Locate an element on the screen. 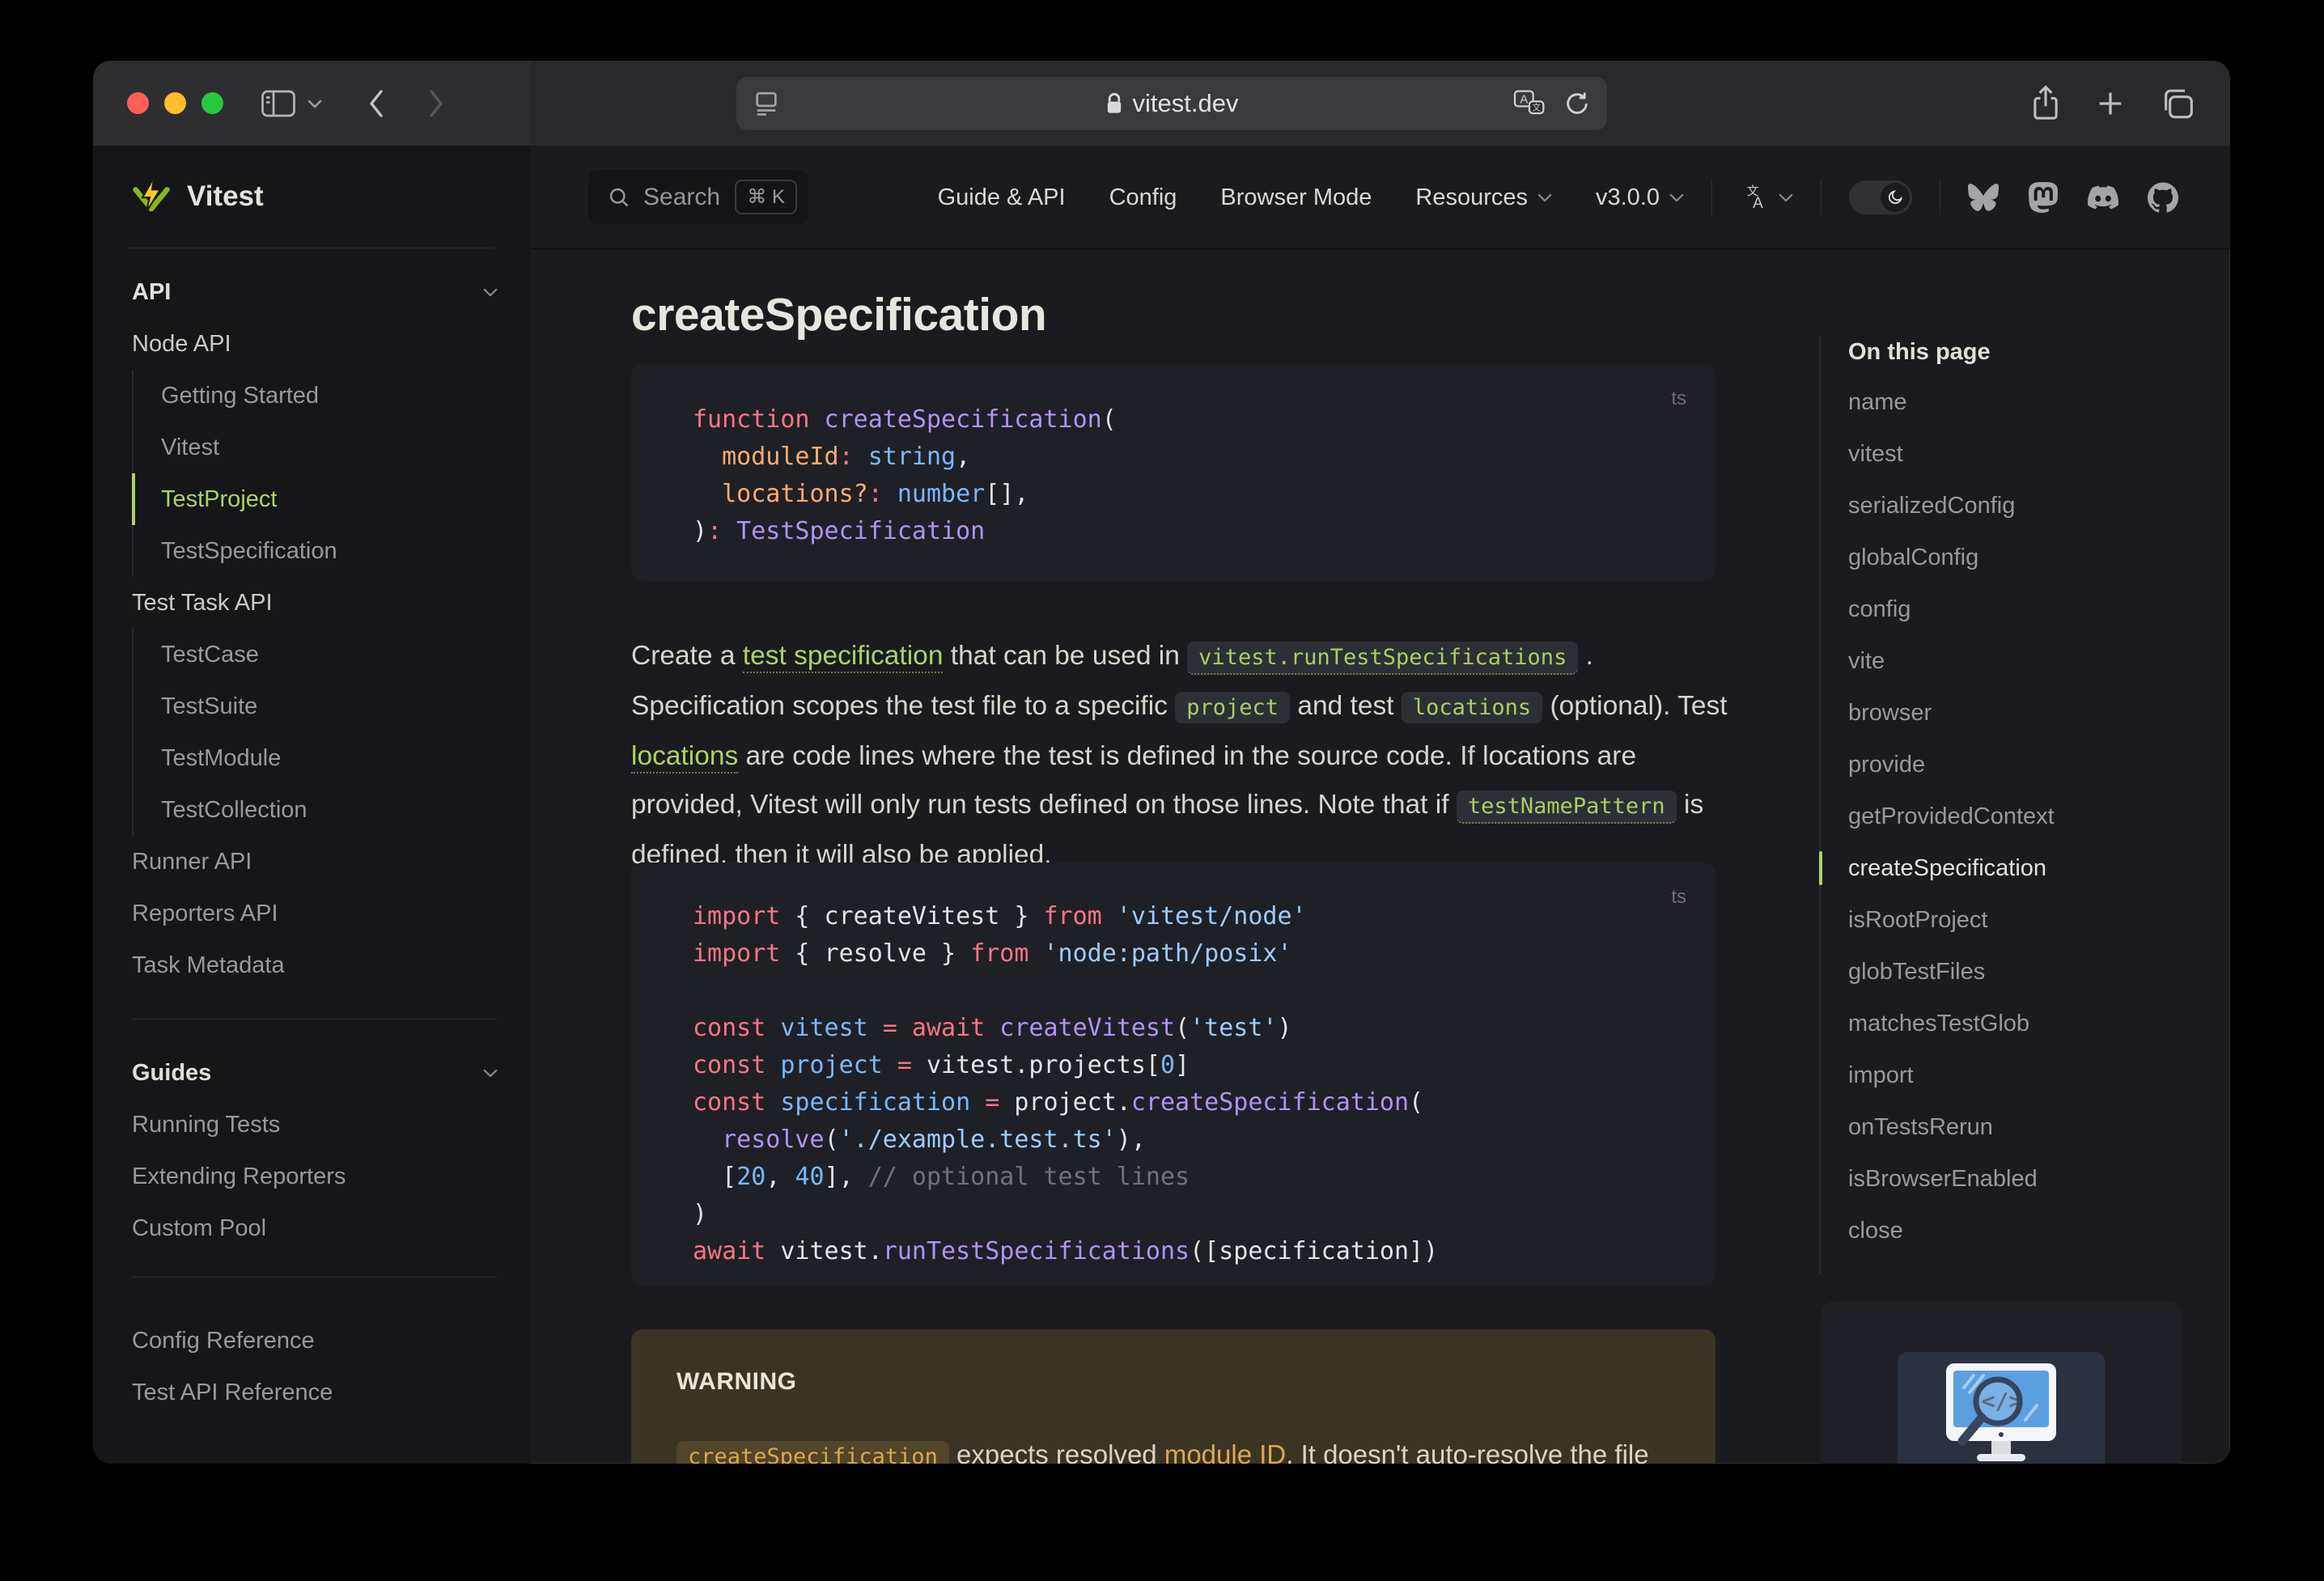 The image size is (2324, 1581). mastodon-icon is located at coordinates (2043, 197).